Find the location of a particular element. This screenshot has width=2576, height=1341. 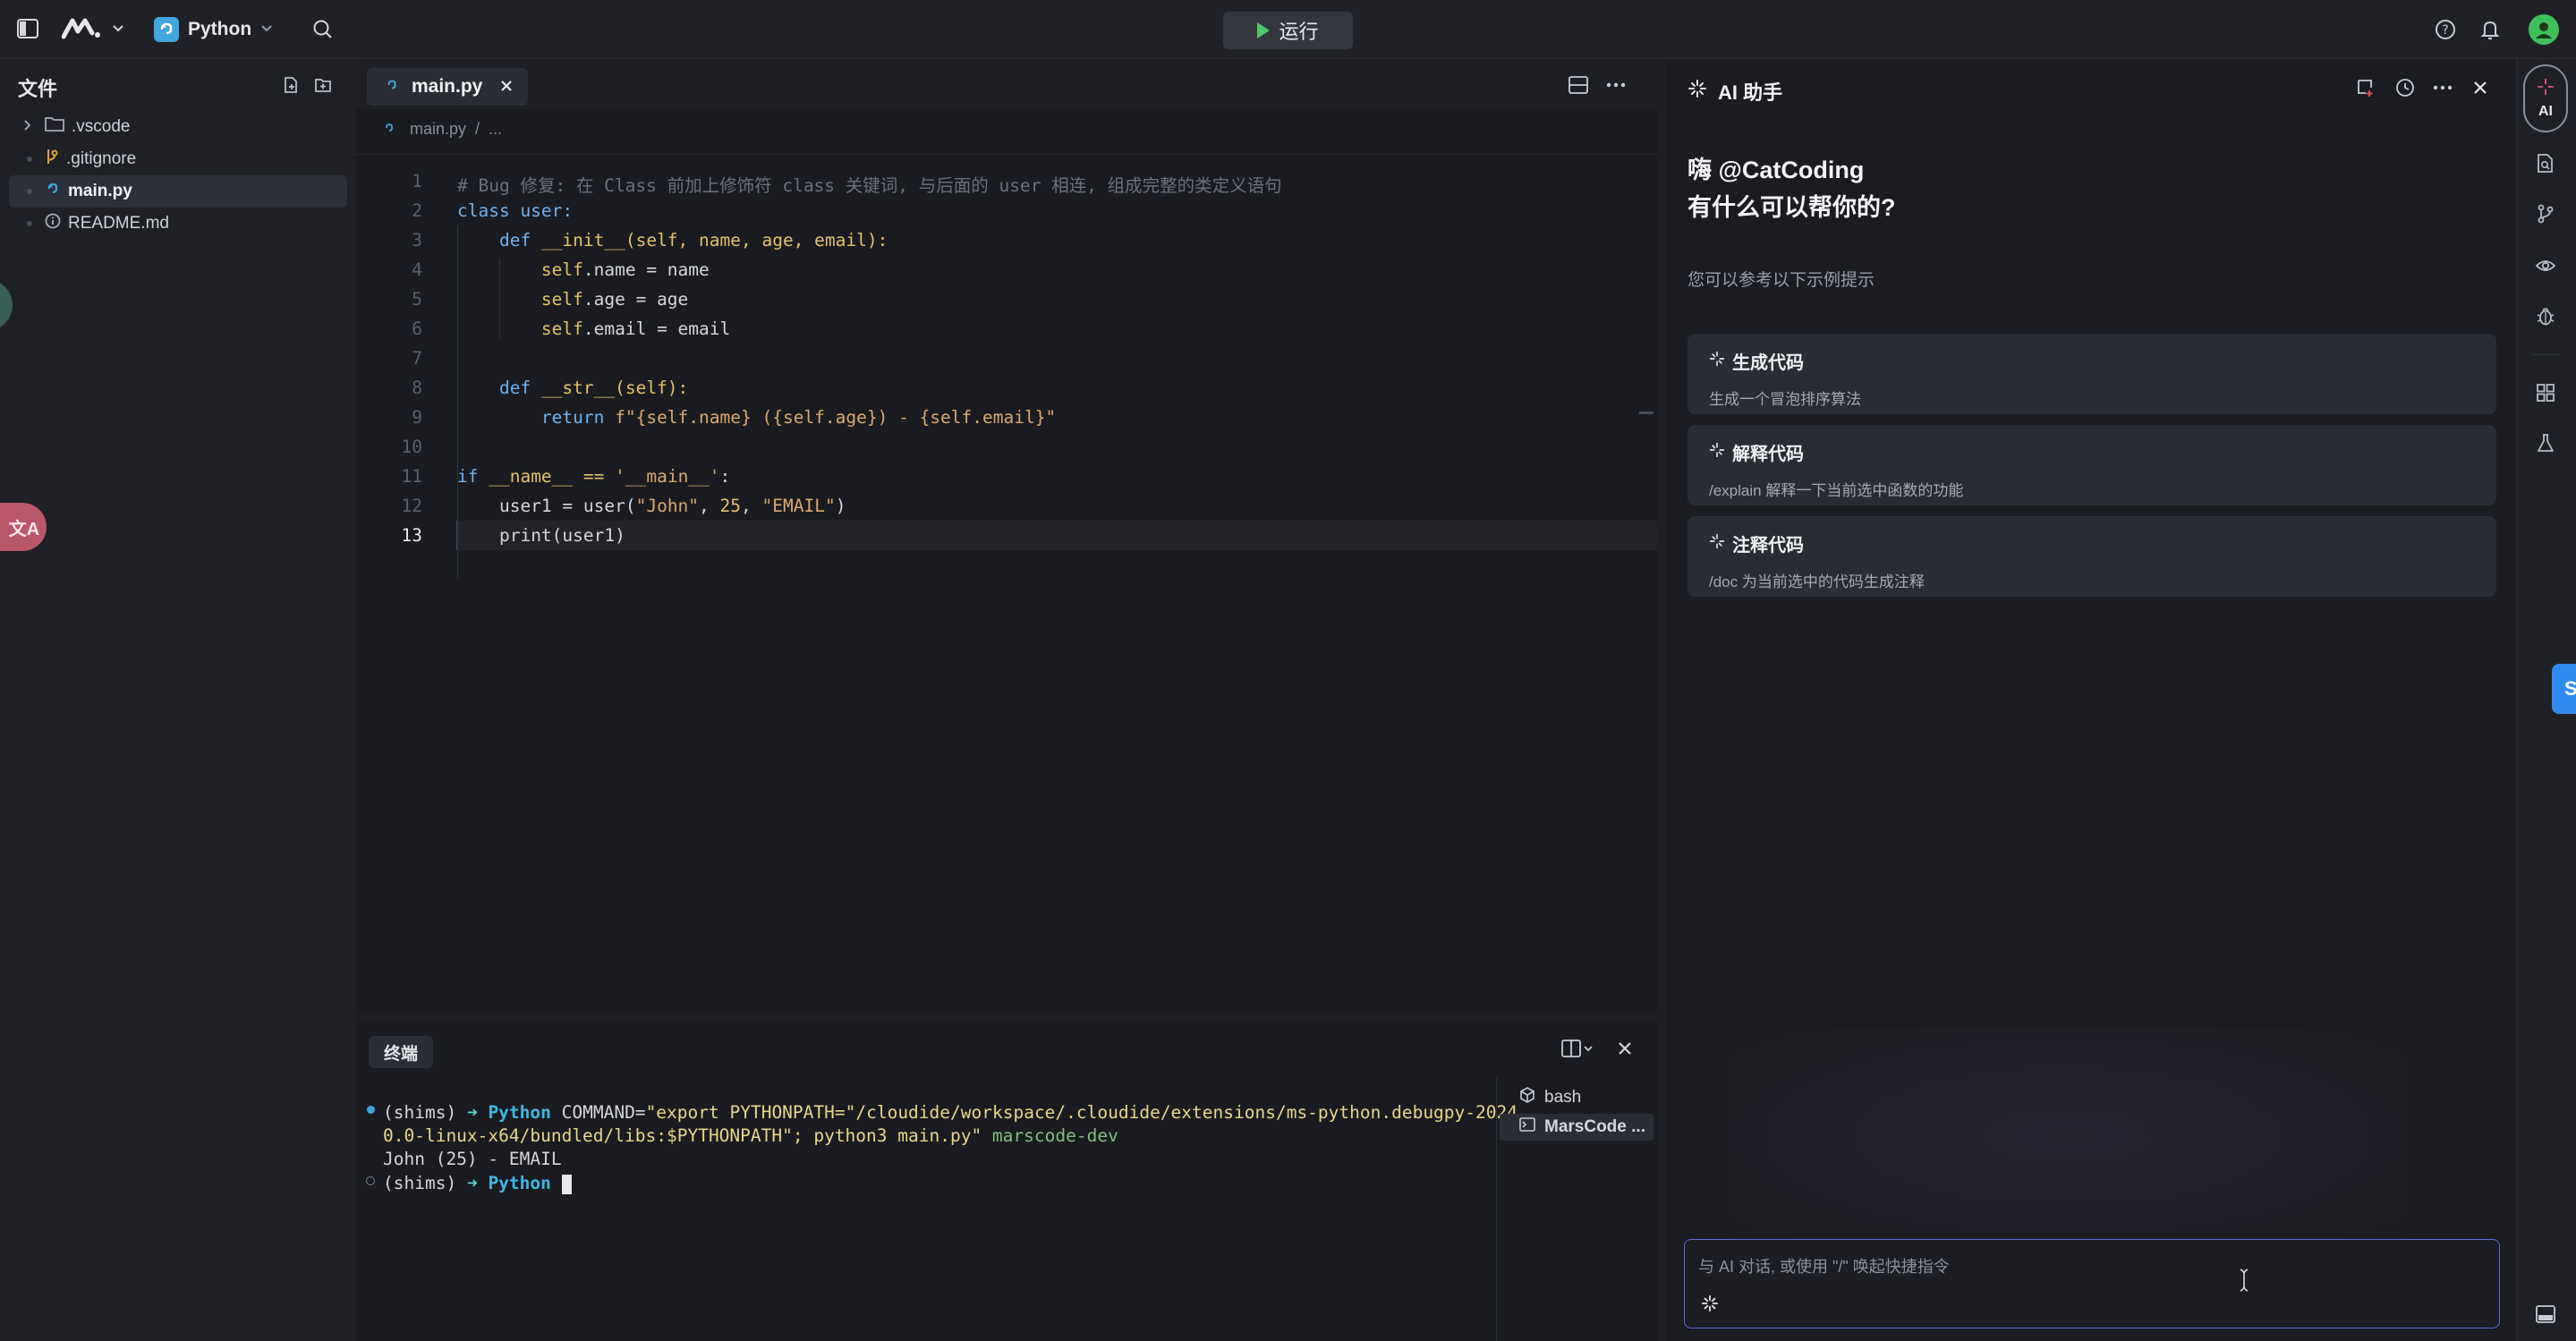

help-icon: ? is located at coordinates (2445, 29).